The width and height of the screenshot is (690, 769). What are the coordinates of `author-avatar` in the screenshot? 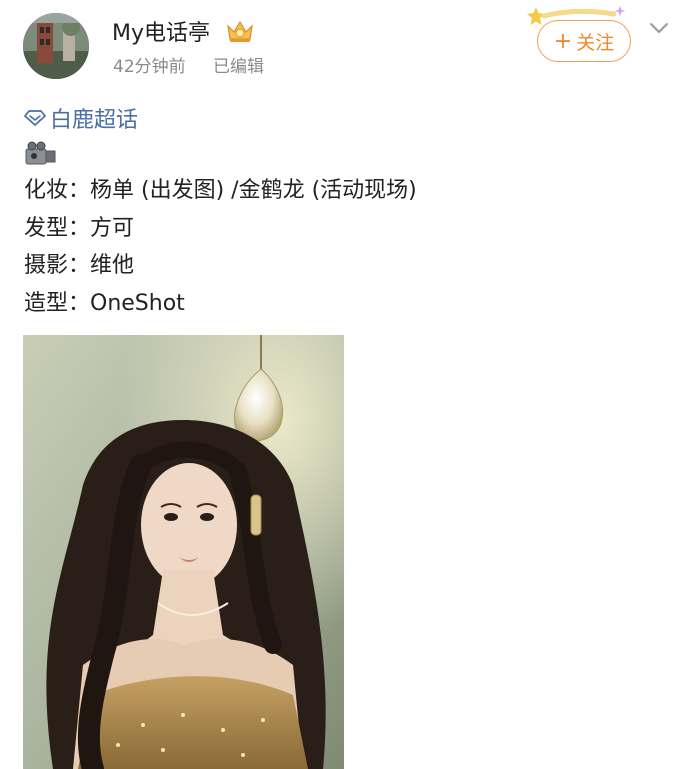 It's located at (56, 46).